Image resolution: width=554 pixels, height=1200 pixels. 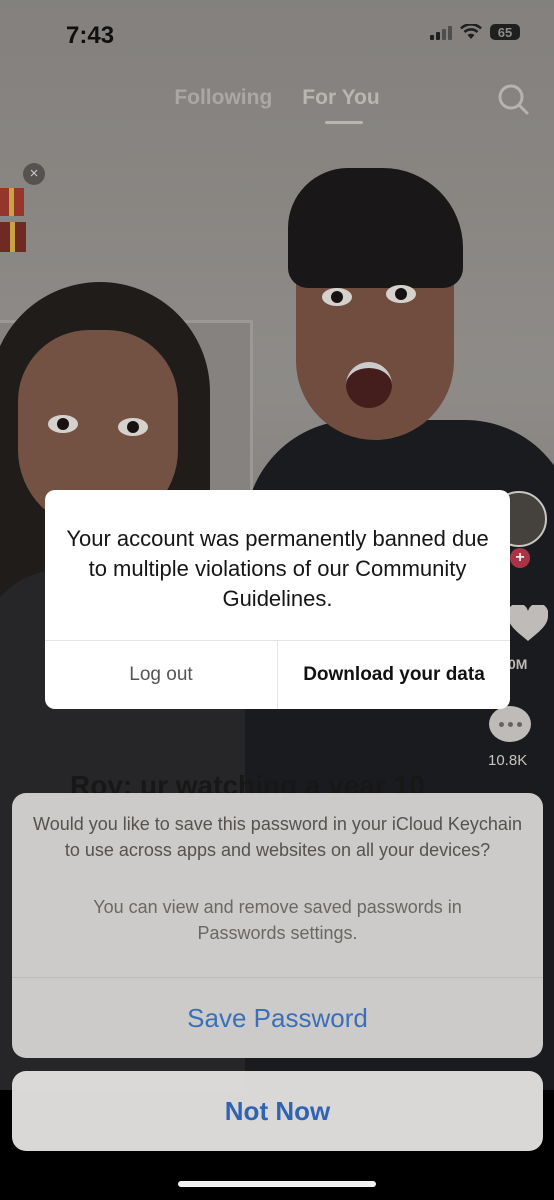 What do you see at coordinates (277, 1111) in the screenshot?
I see `not-now-button: Not Now` at bounding box center [277, 1111].